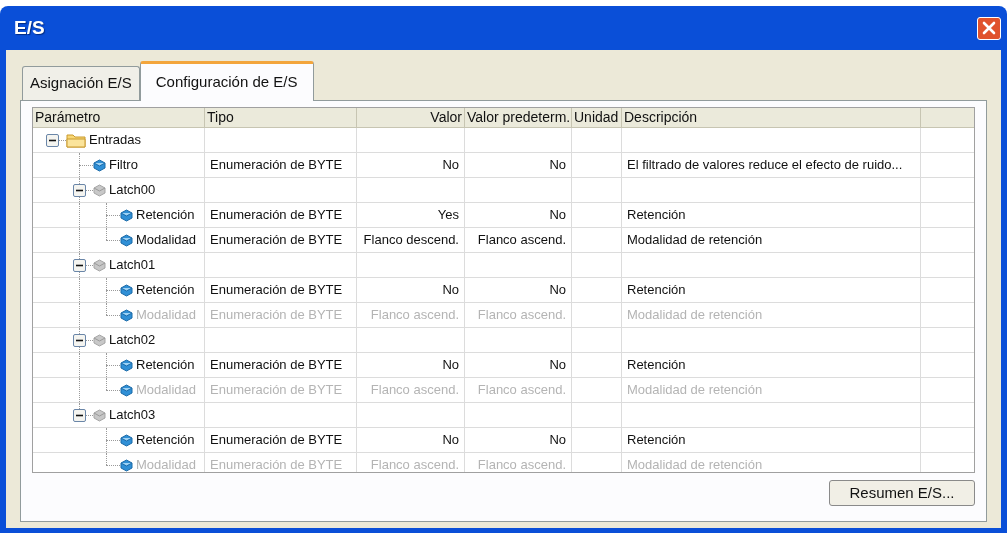 The height and width of the screenshot is (533, 1007). Describe the element at coordinates (771, 118) in the screenshot. I see `column-header: Descripción` at that location.